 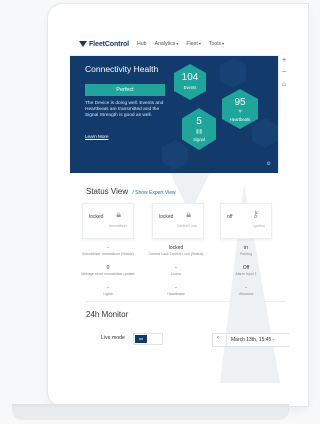 What do you see at coordinates (117, 226) in the screenshot?
I see `card-sub: Immobilizer` at bounding box center [117, 226].